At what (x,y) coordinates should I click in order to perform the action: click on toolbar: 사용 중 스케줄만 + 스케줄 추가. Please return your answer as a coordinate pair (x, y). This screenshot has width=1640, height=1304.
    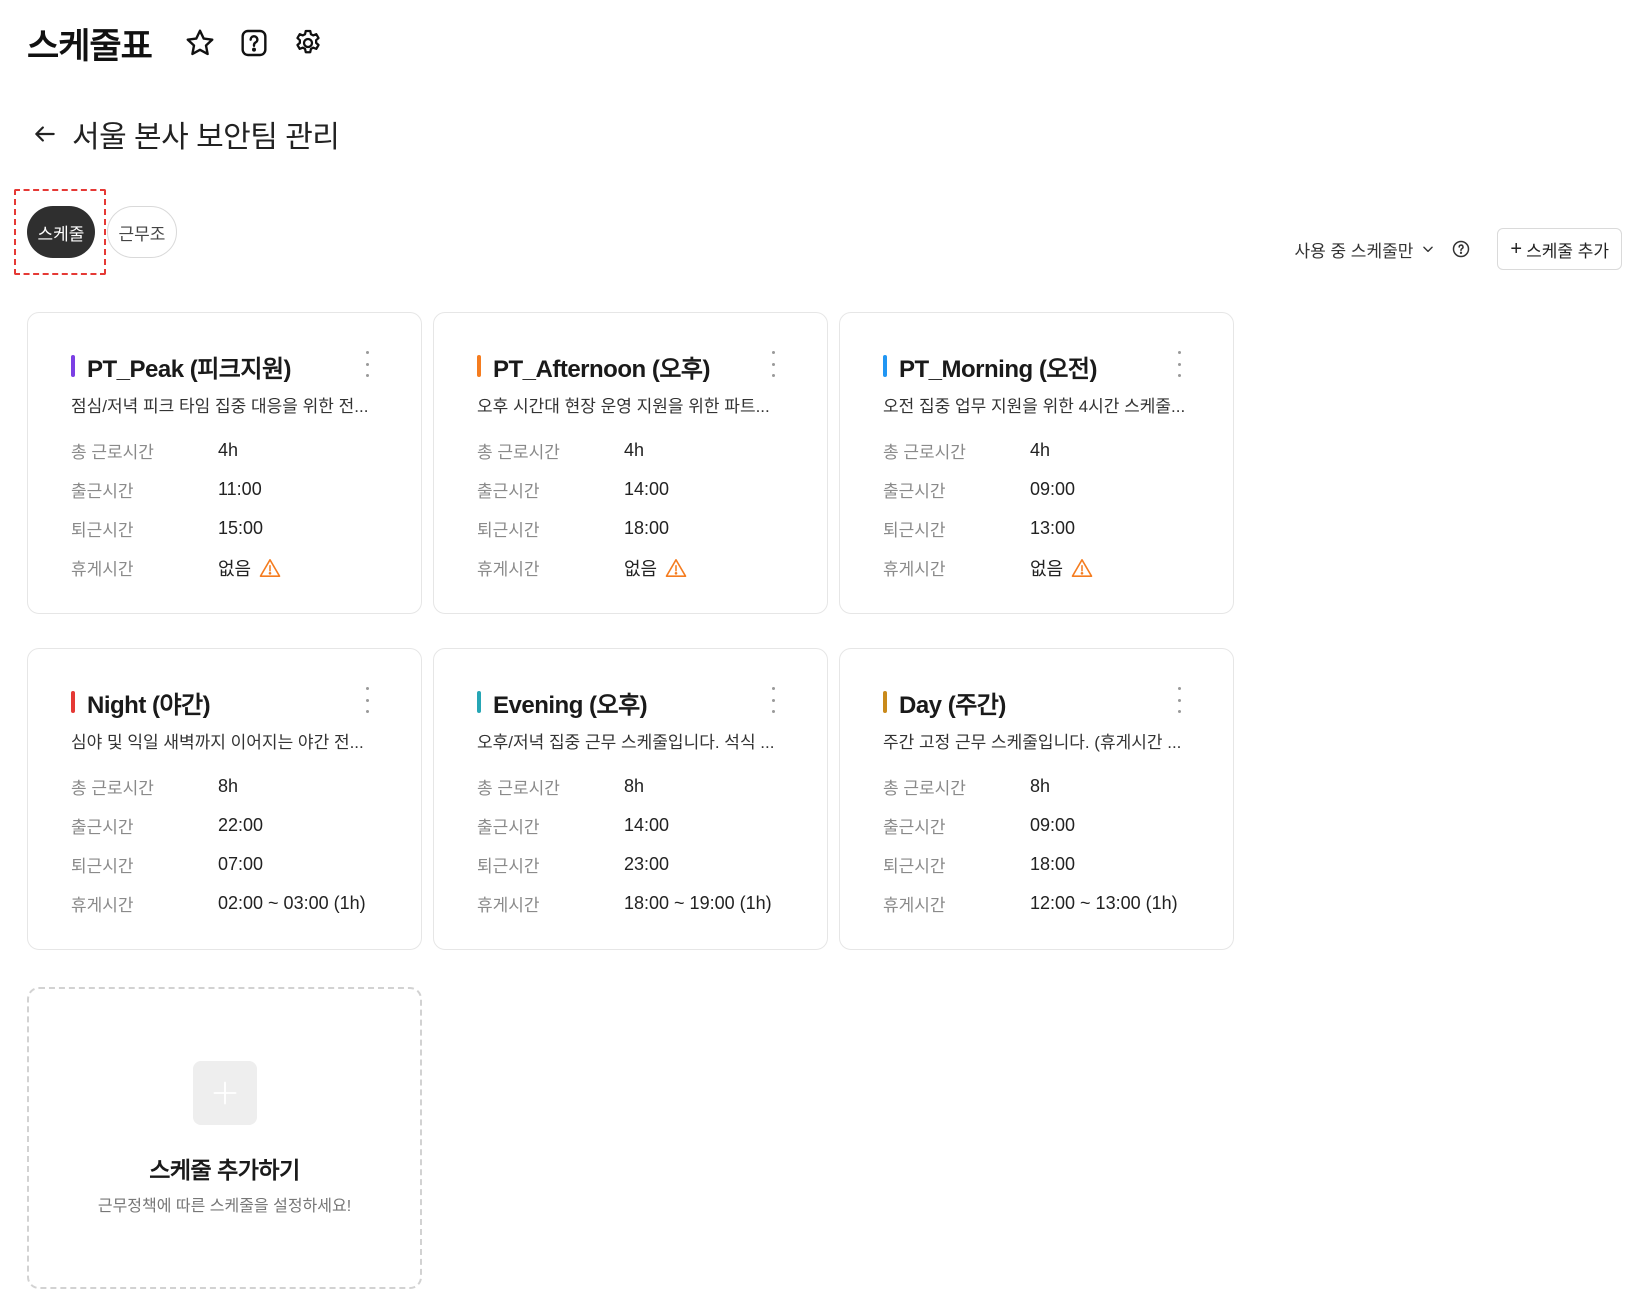
    Looking at the image, I should click on (1458, 249).